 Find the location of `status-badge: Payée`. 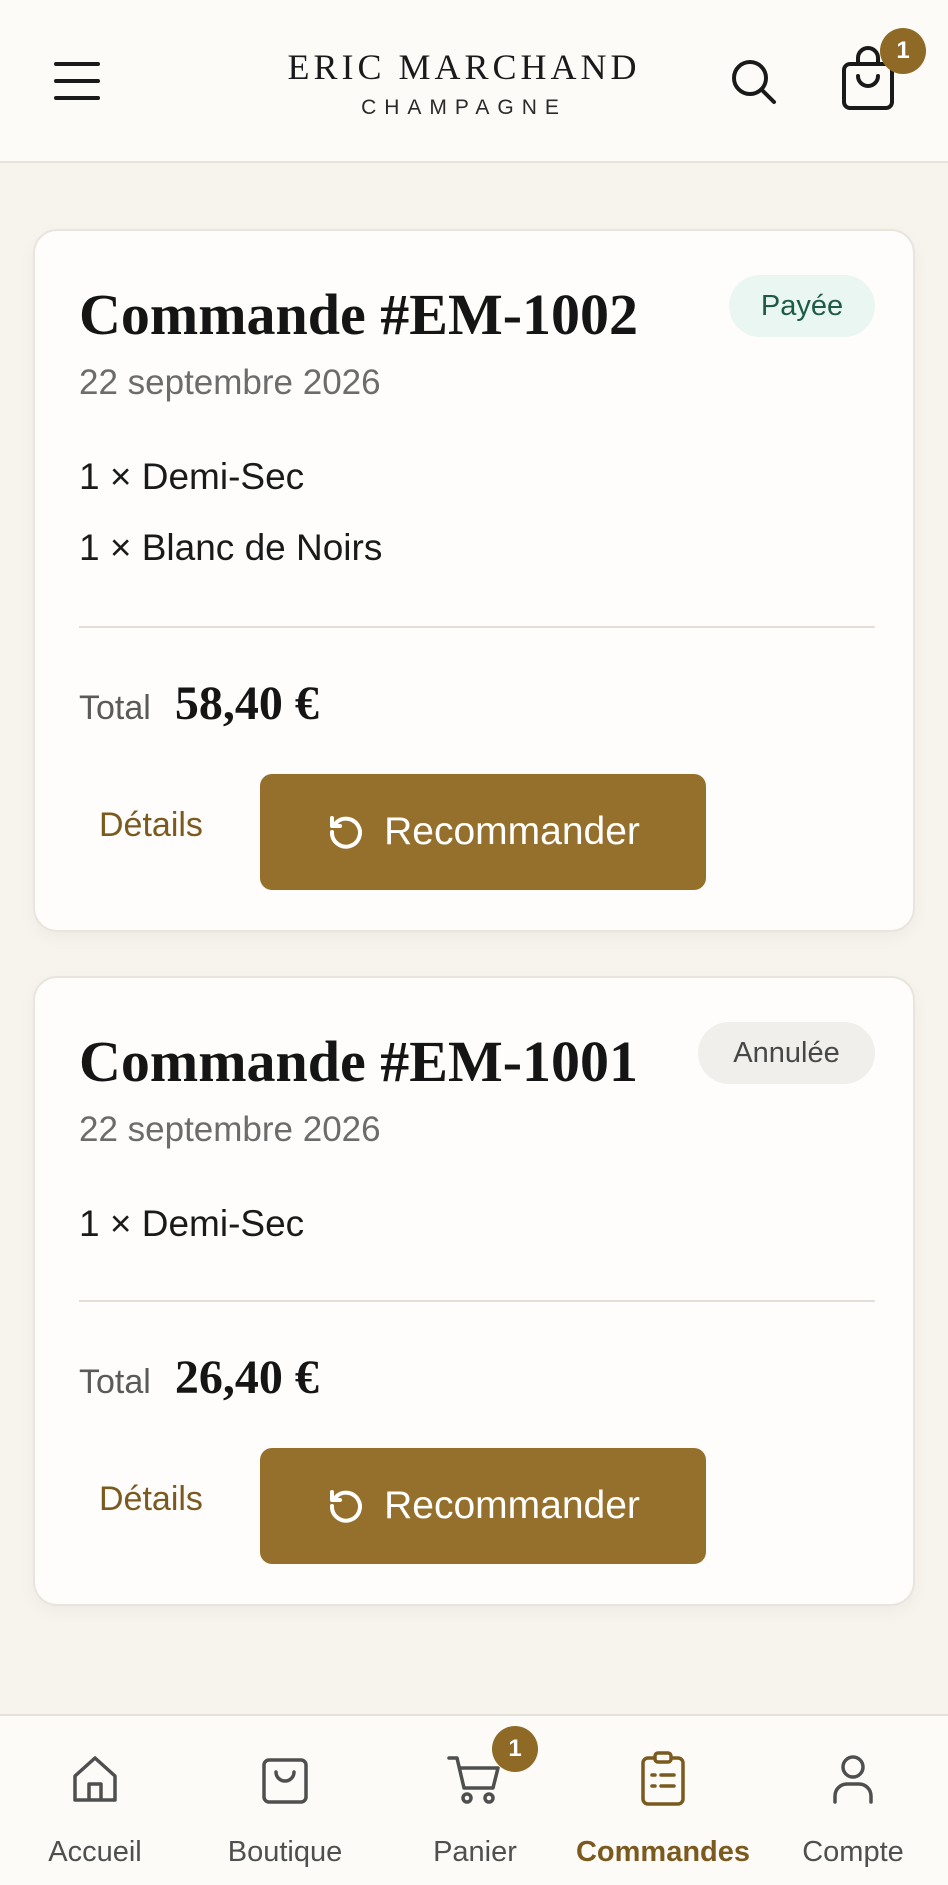

status-badge: Payée is located at coordinates (802, 306).